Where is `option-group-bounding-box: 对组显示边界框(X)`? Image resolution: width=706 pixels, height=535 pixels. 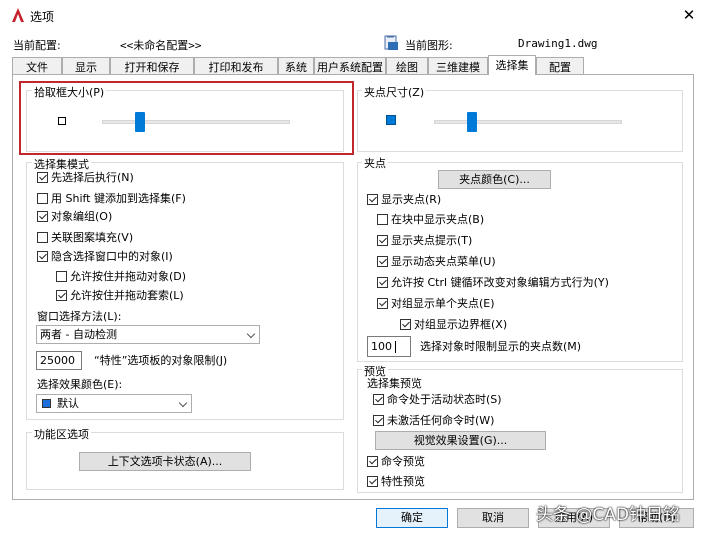 option-group-bounding-box: 对组显示边界框(X) is located at coordinates (453, 324).